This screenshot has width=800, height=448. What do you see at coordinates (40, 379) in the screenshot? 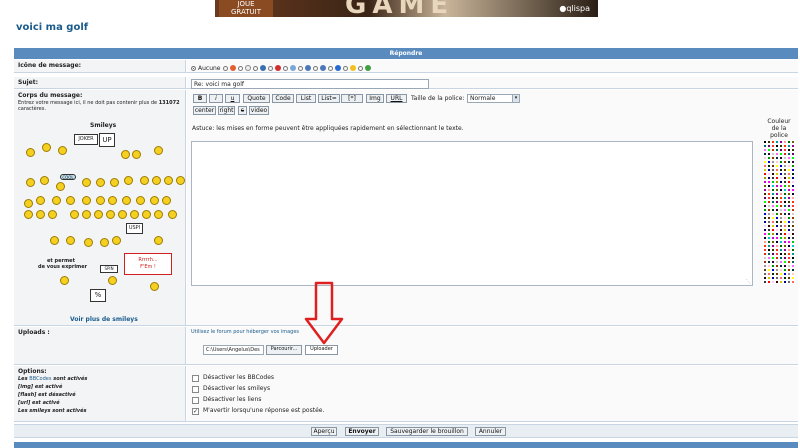
I see `option-note-link: BBCodes` at bounding box center [40, 379].